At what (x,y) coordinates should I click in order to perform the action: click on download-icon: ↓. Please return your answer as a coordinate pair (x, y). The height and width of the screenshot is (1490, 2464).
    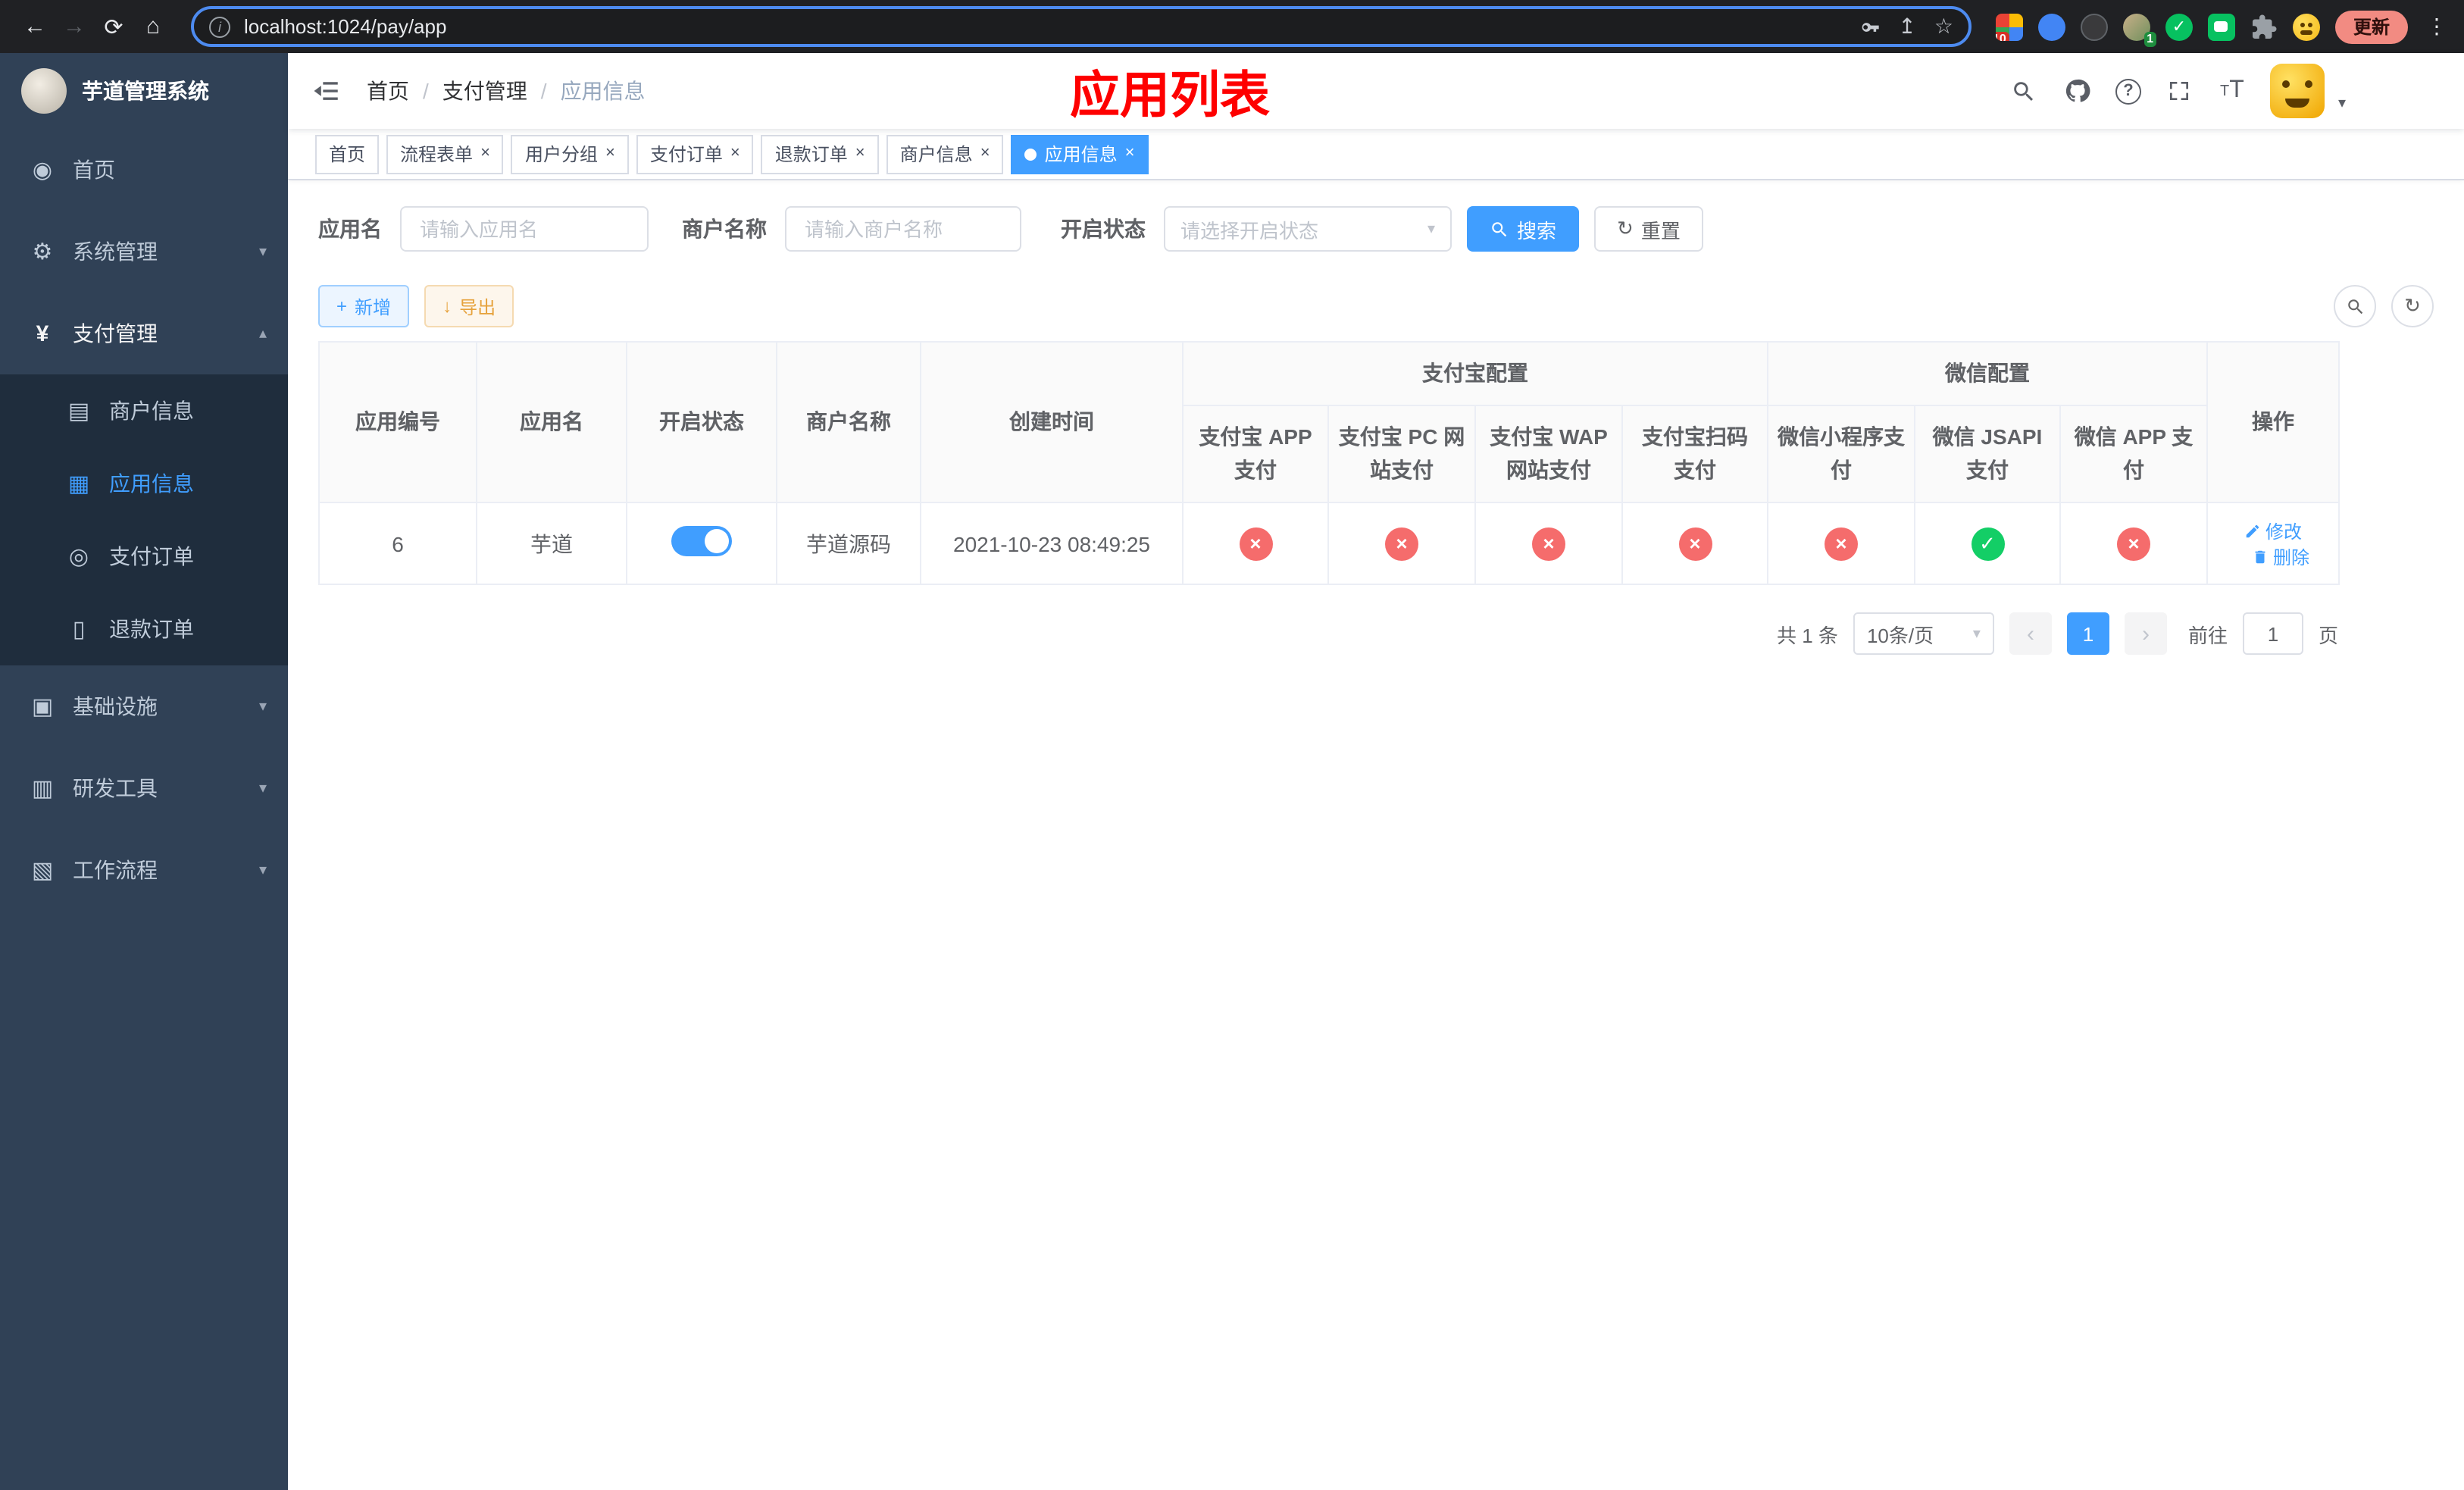
    Looking at the image, I should click on (447, 306).